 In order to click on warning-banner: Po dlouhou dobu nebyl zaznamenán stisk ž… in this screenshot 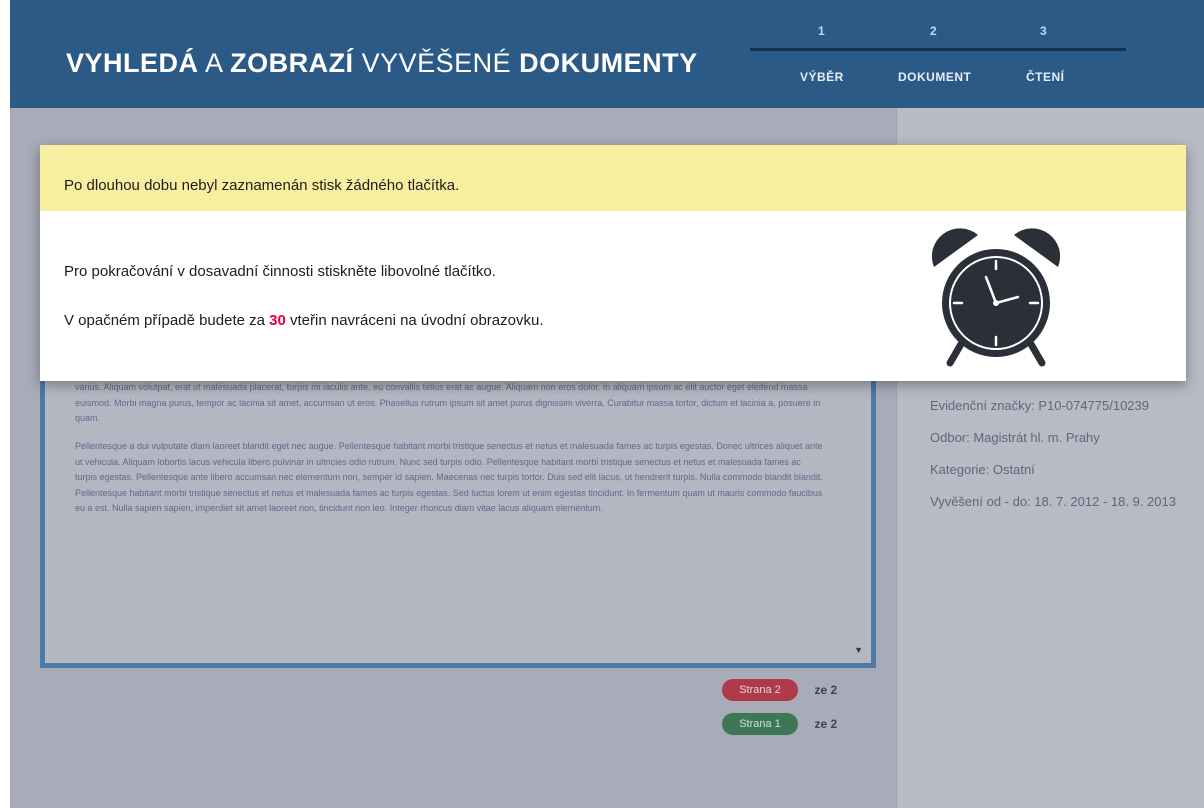, I will do `click(613, 178)`.